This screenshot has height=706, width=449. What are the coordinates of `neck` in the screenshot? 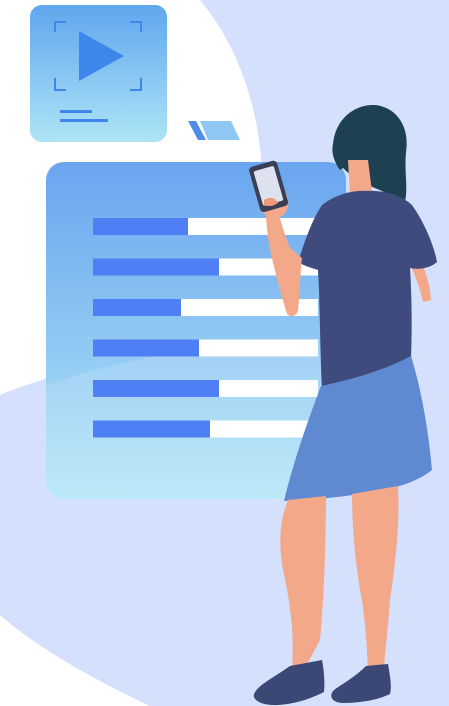 It's located at (360, 178).